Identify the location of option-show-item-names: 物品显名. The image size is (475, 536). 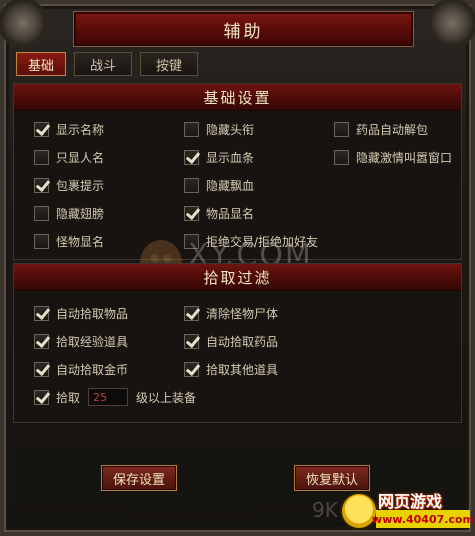
(219, 213).